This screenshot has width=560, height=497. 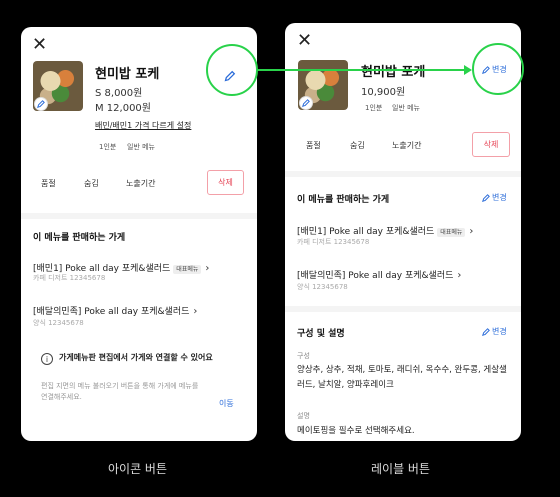 What do you see at coordinates (226, 403) in the screenshot?
I see `go-link: 이동` at bounding box center [226, 403].